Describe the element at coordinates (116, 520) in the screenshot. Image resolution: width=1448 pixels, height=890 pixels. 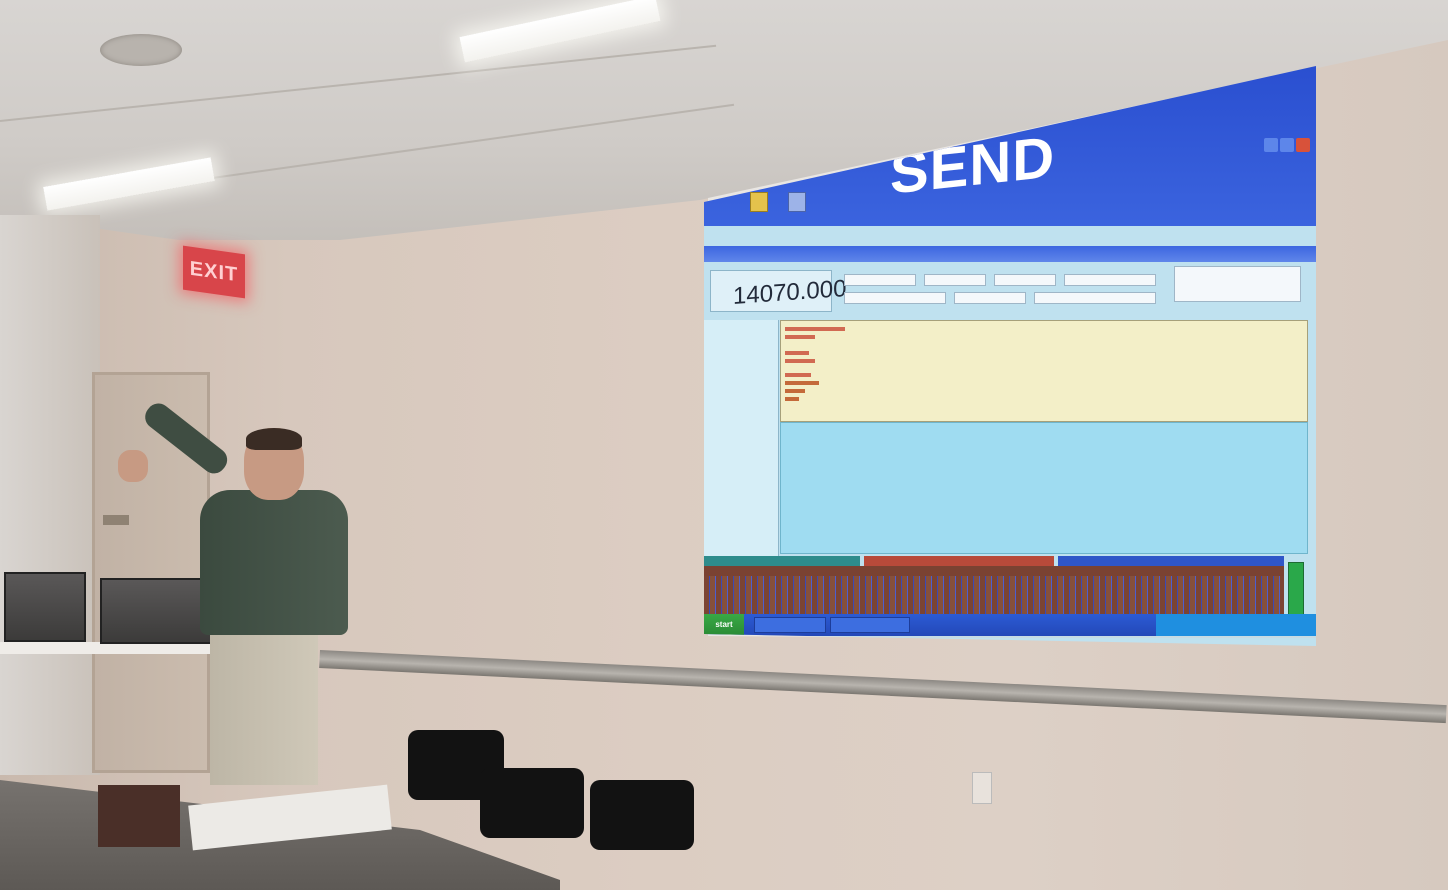
I see `door-plate` at that location.